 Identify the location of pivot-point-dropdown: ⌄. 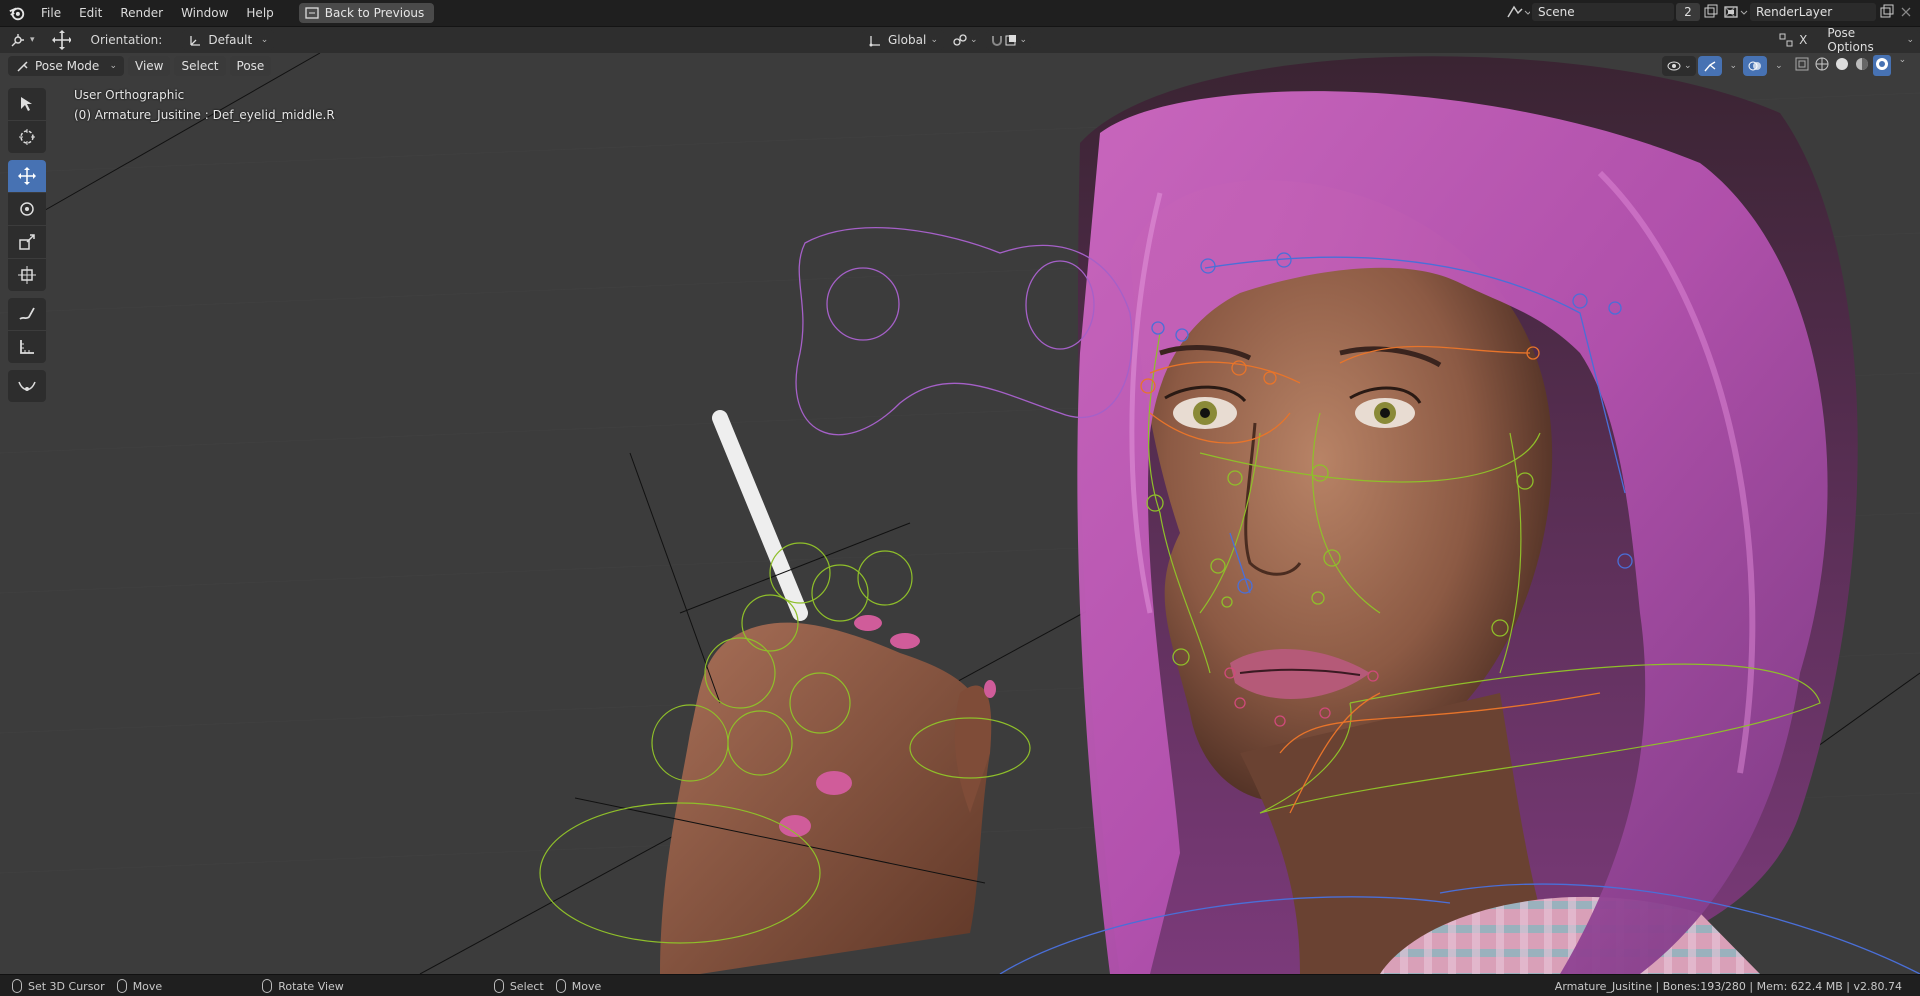
(965, 40).